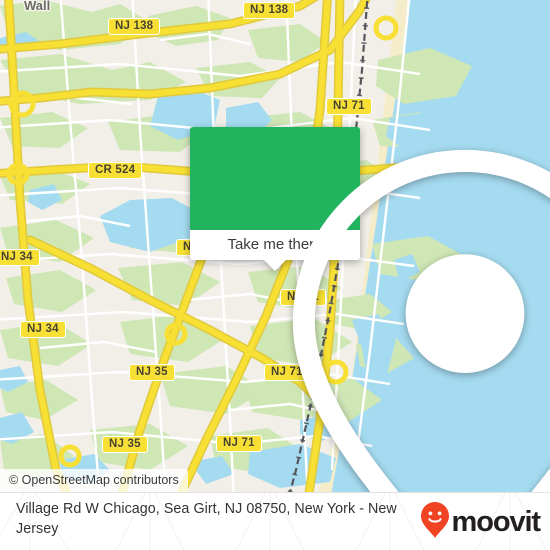 The width and height of the screenshot is (550, 550). Describe the element at coordinates (435, 522) in the screenshot. I see `moovit-pin-icon` at that location.